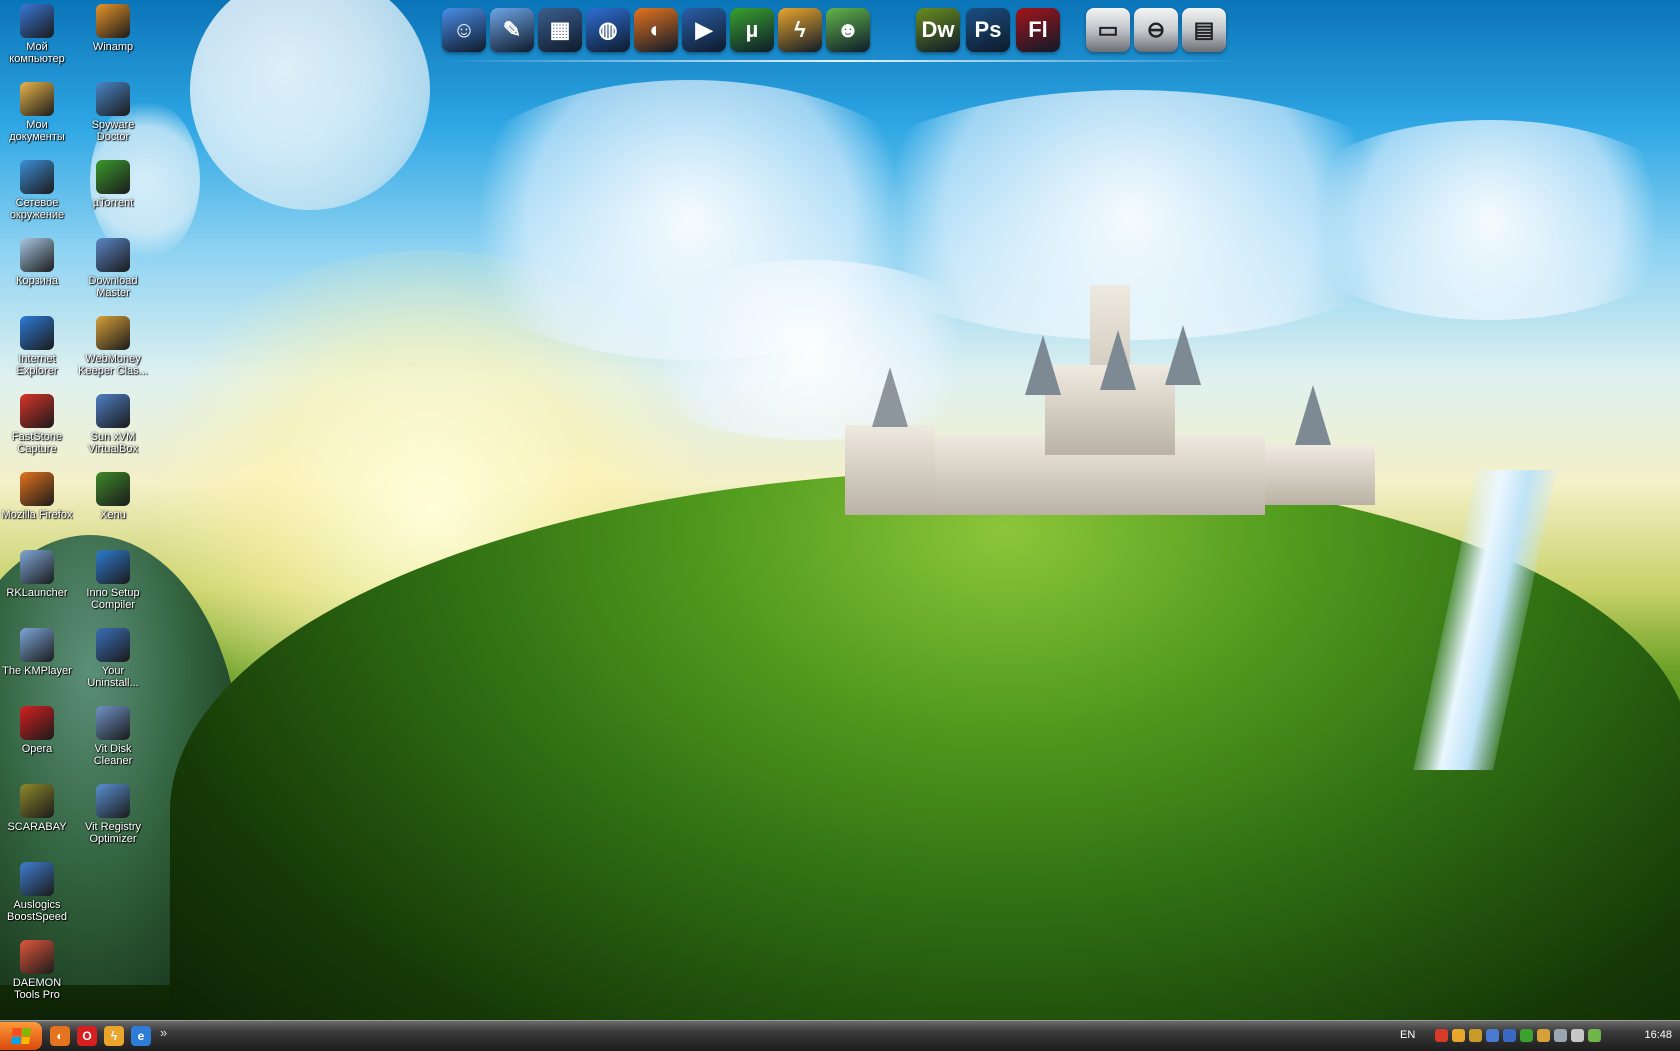  I want to click on desktop-icon-label: FastStone Capture, so click(37, 443).